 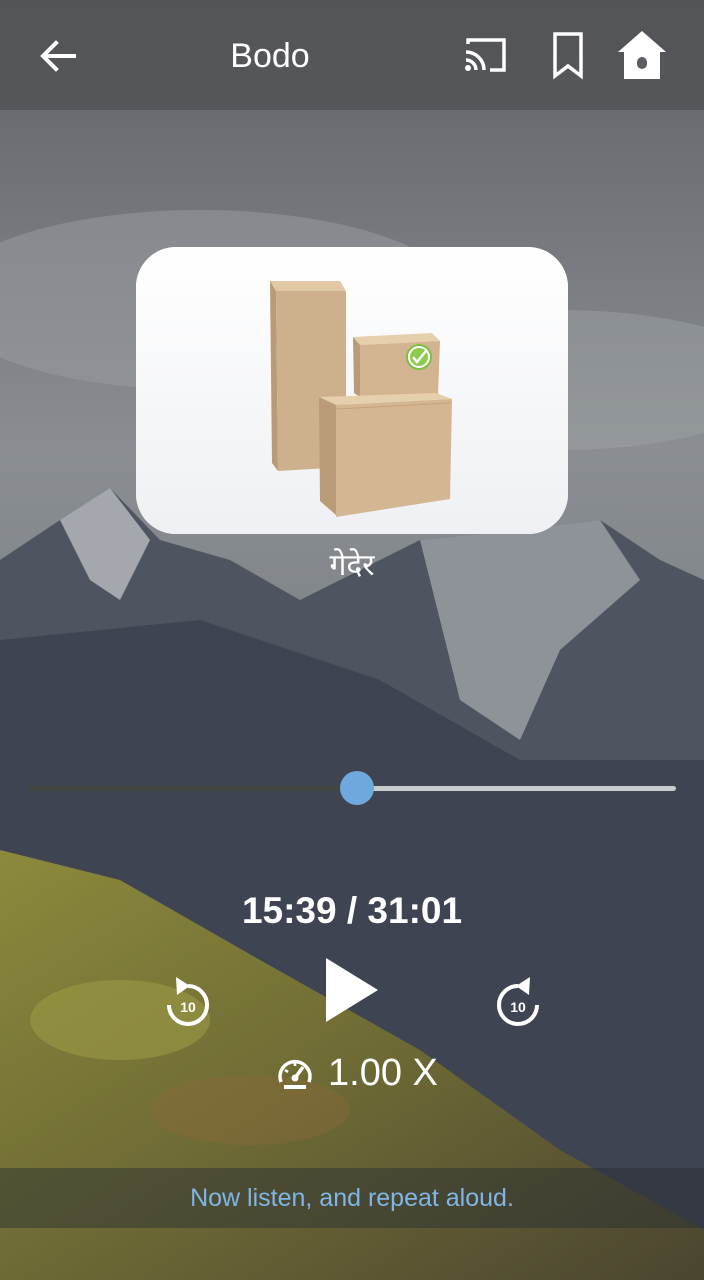 I want to click on forward-10-button: 10, so click(x=518, y=1002).